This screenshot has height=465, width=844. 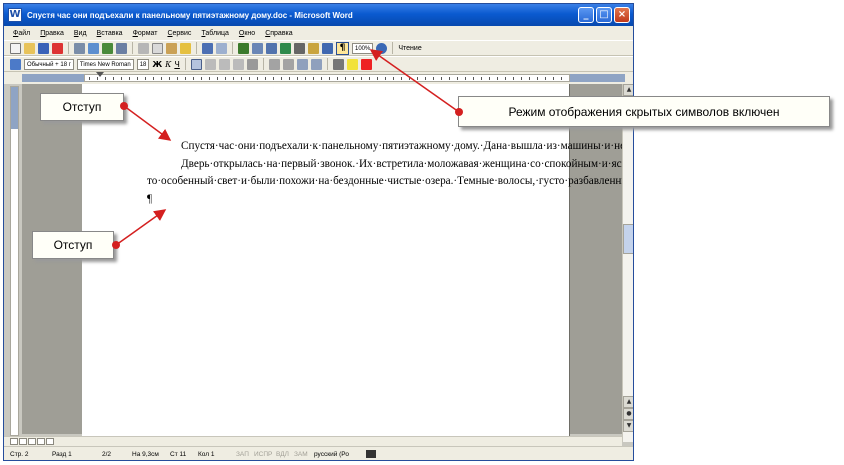 I want to click on increase-indent-icon, so click(x=316, y=64).